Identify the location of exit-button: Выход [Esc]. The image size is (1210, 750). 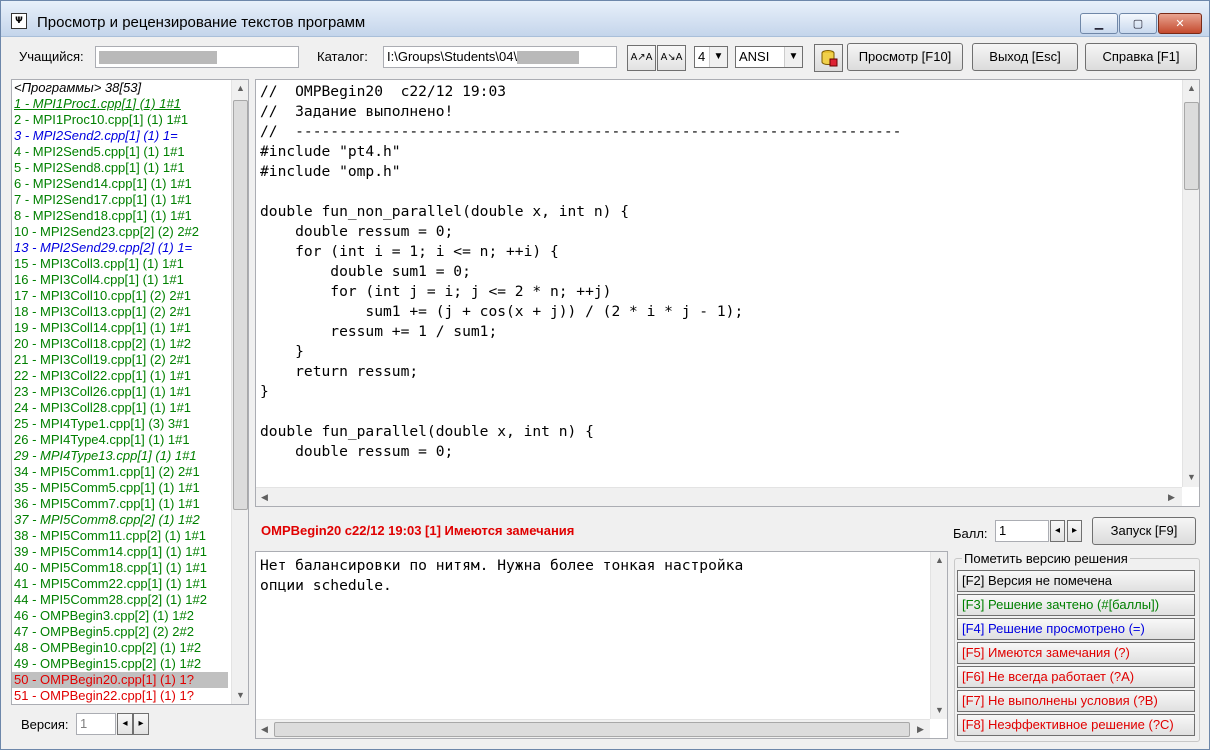
(1025, 57).